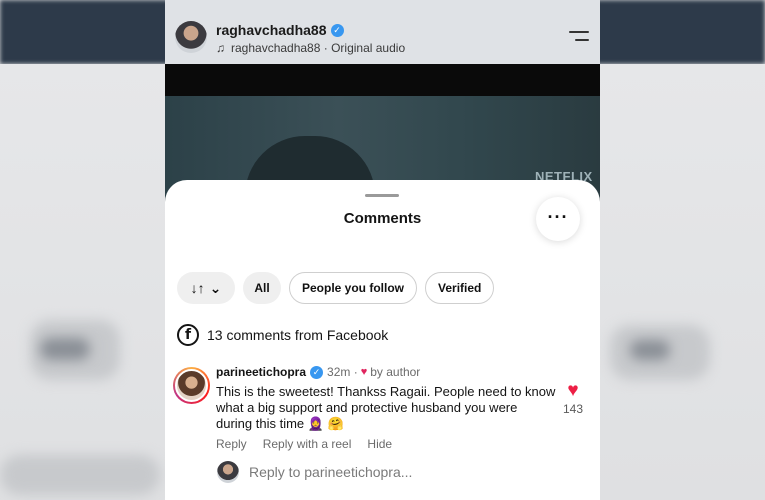 The width and height of the screenshot is (765, 500). Describe the element at coordinates (231, 444) in the screenshot. I see `reply-button: Reply` at that location.